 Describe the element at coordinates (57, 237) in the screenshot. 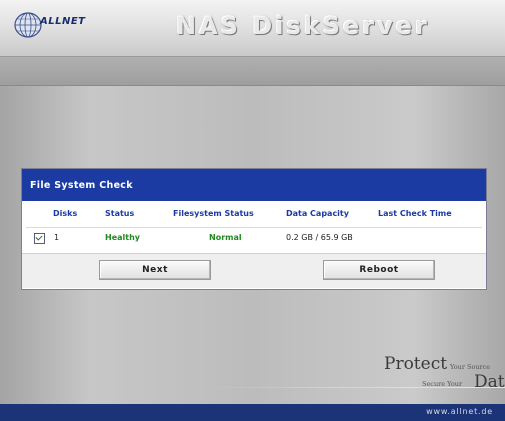

I see `cell-disk: 1` at that location.